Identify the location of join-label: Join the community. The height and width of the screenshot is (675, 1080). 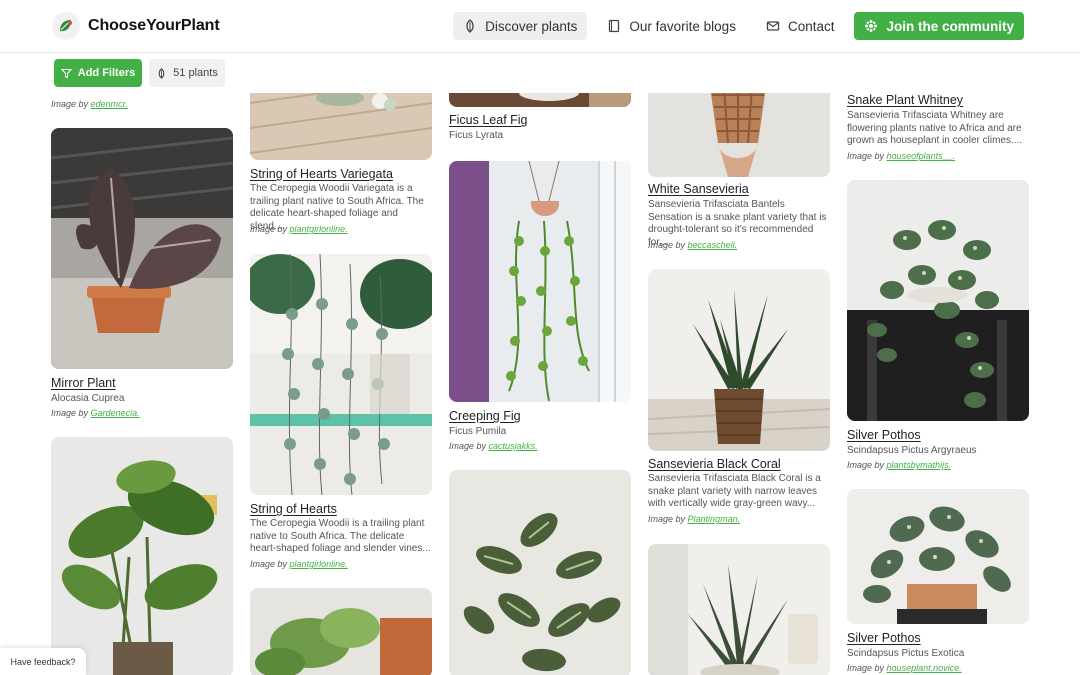
(950, 26).